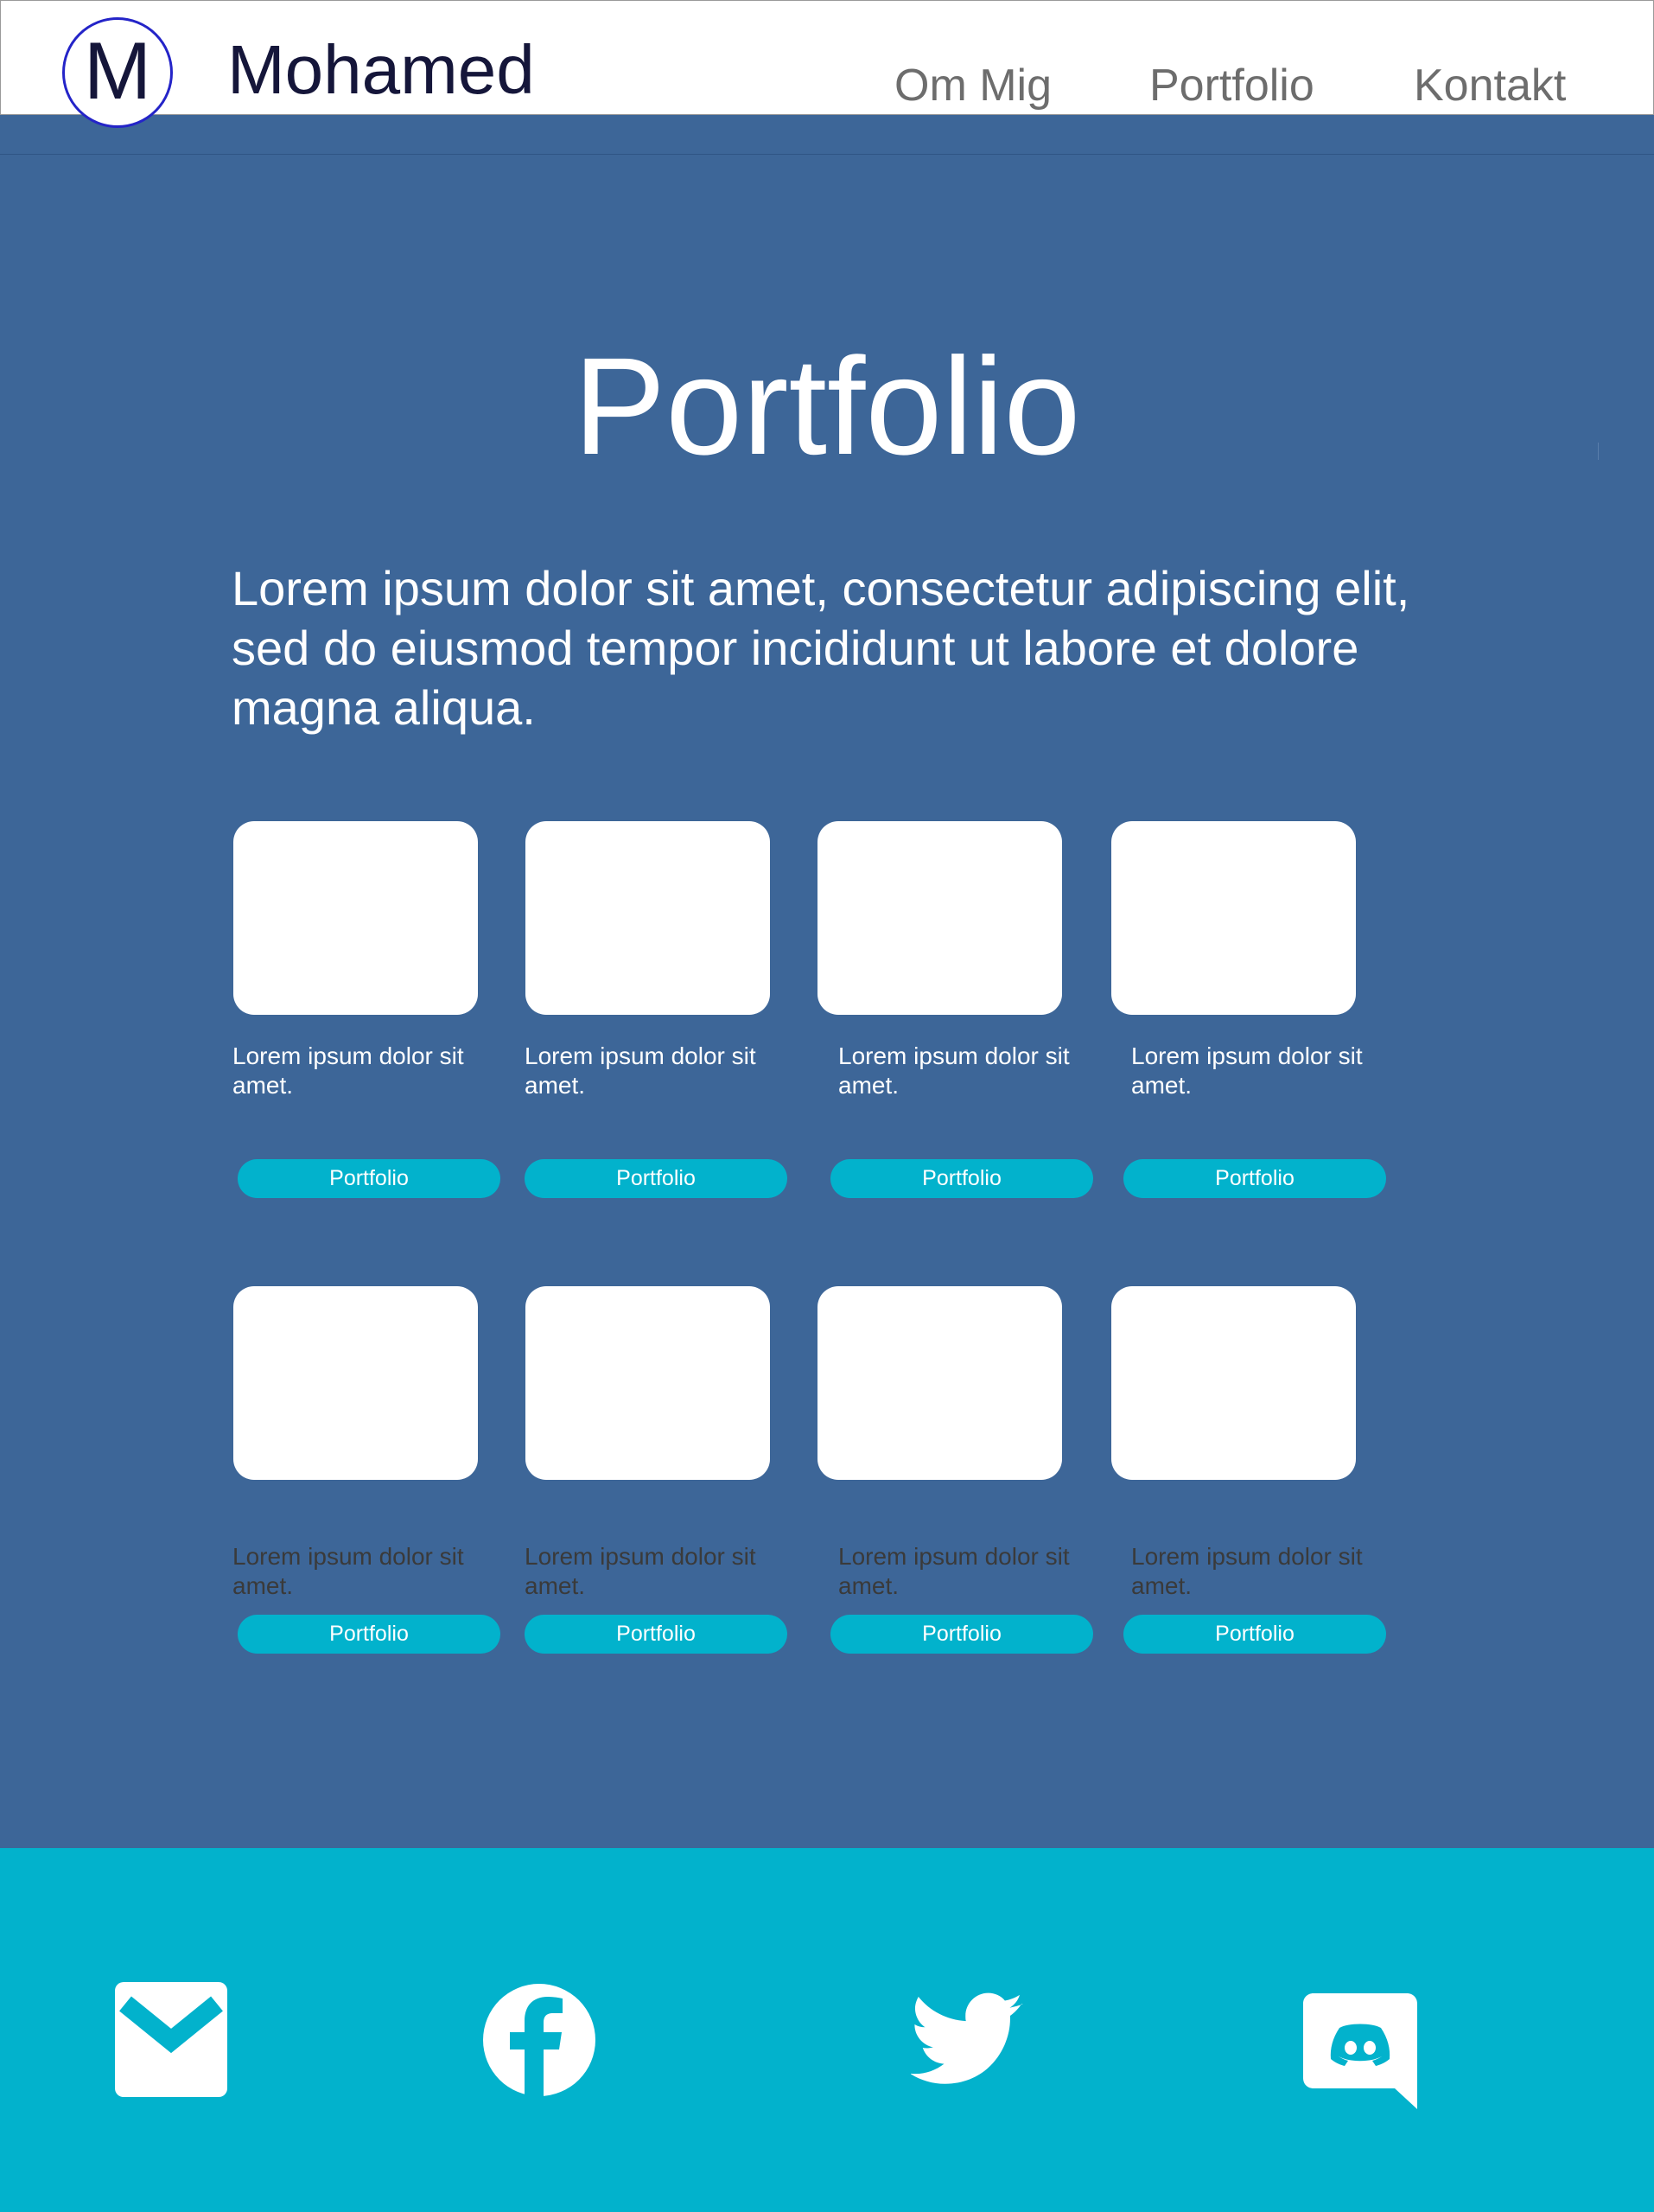 The image size is (1654, 2212). What do you see at coordinates (827, 405) in the screenshot?
I see `page-title: Portfolio` at bounding box center [827, 405].